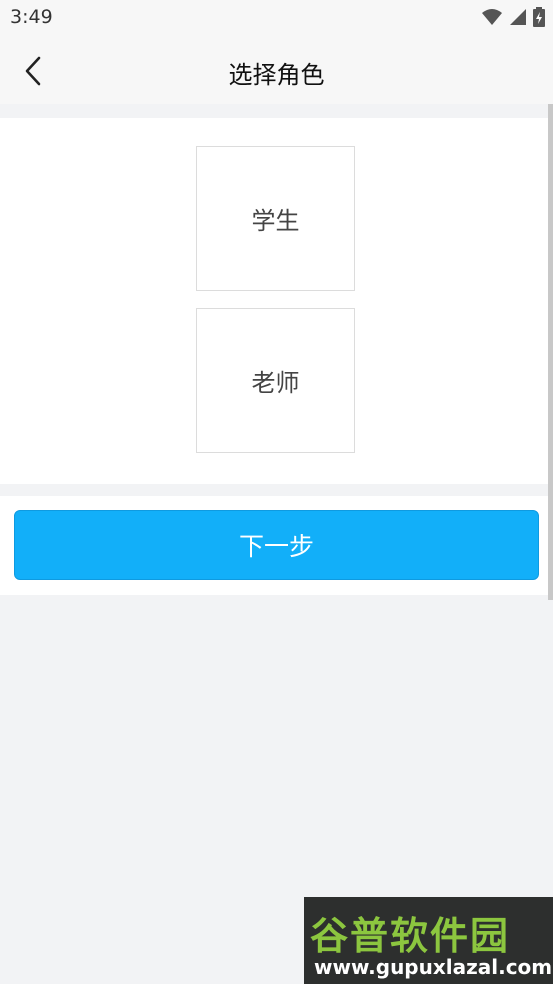 Image resolution: width=553 pixels, height=984 pixels. Describe the element at coordinates (492, 17) in the screenshot. I see `wifi-icon` at that location.